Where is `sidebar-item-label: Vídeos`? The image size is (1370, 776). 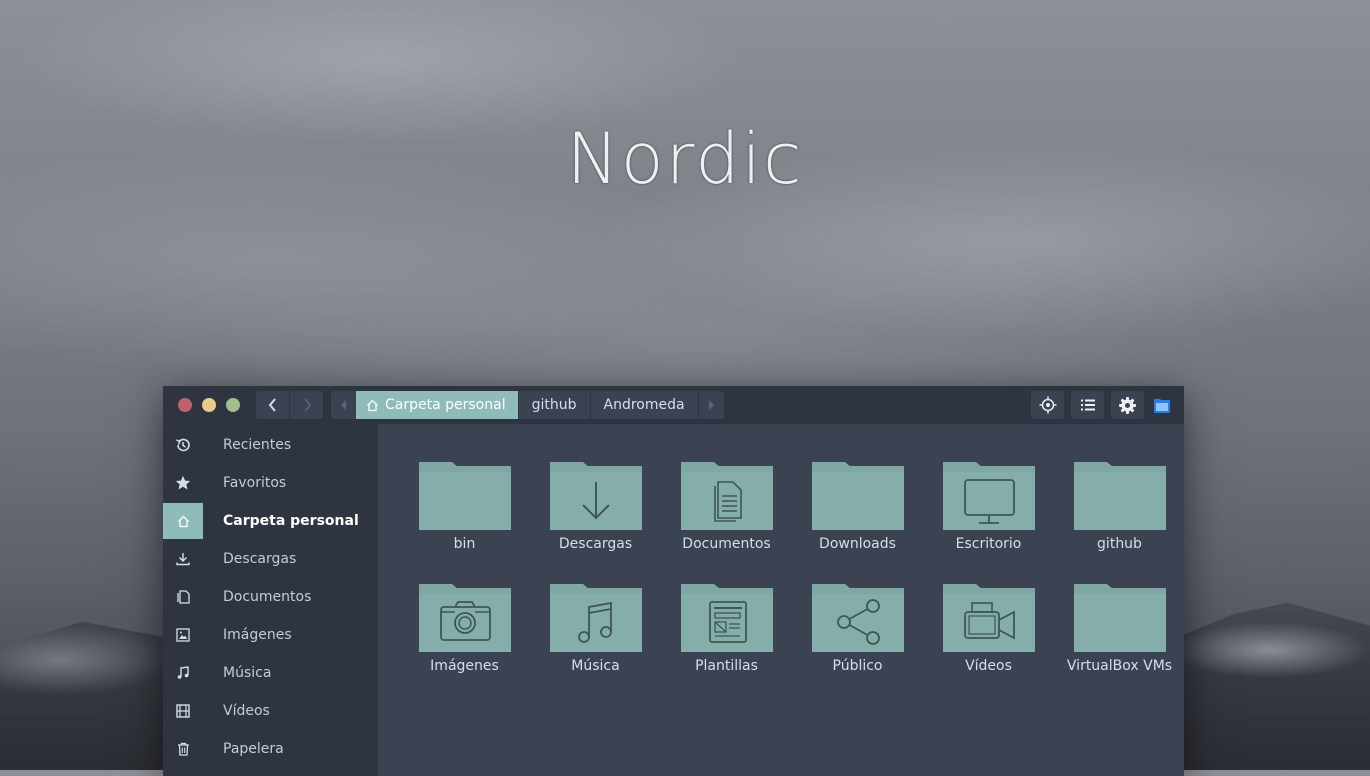
sidebar-item-label: Vídeos is located at coordinates (246, 711).